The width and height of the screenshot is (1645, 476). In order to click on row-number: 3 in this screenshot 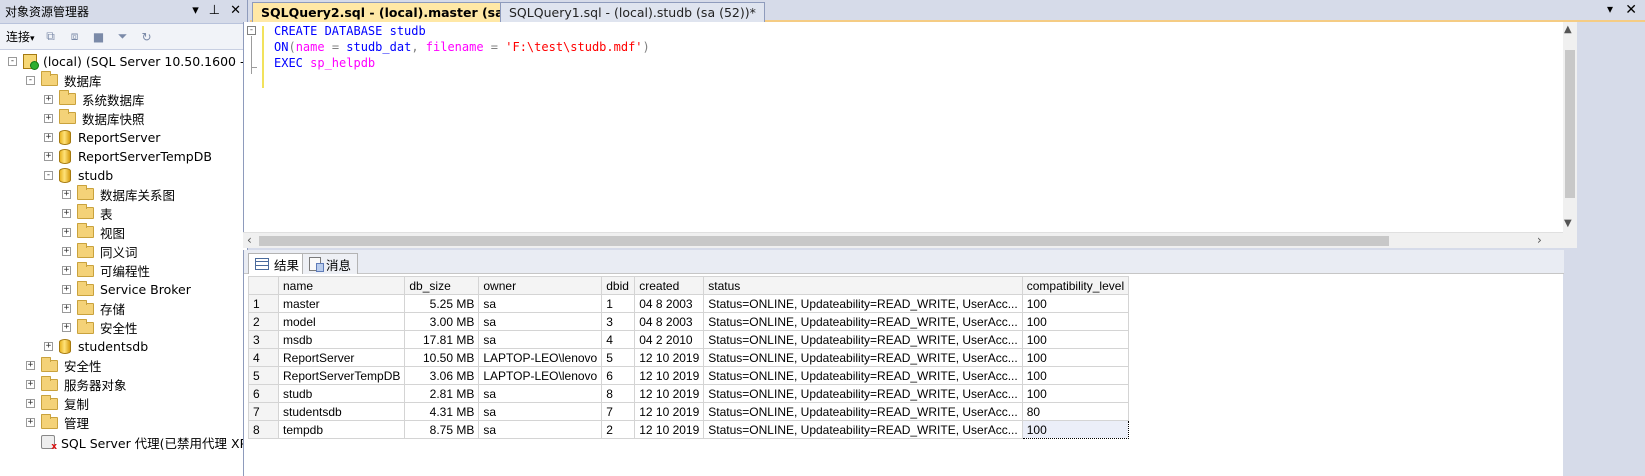, I will do `click(263, 339)`.